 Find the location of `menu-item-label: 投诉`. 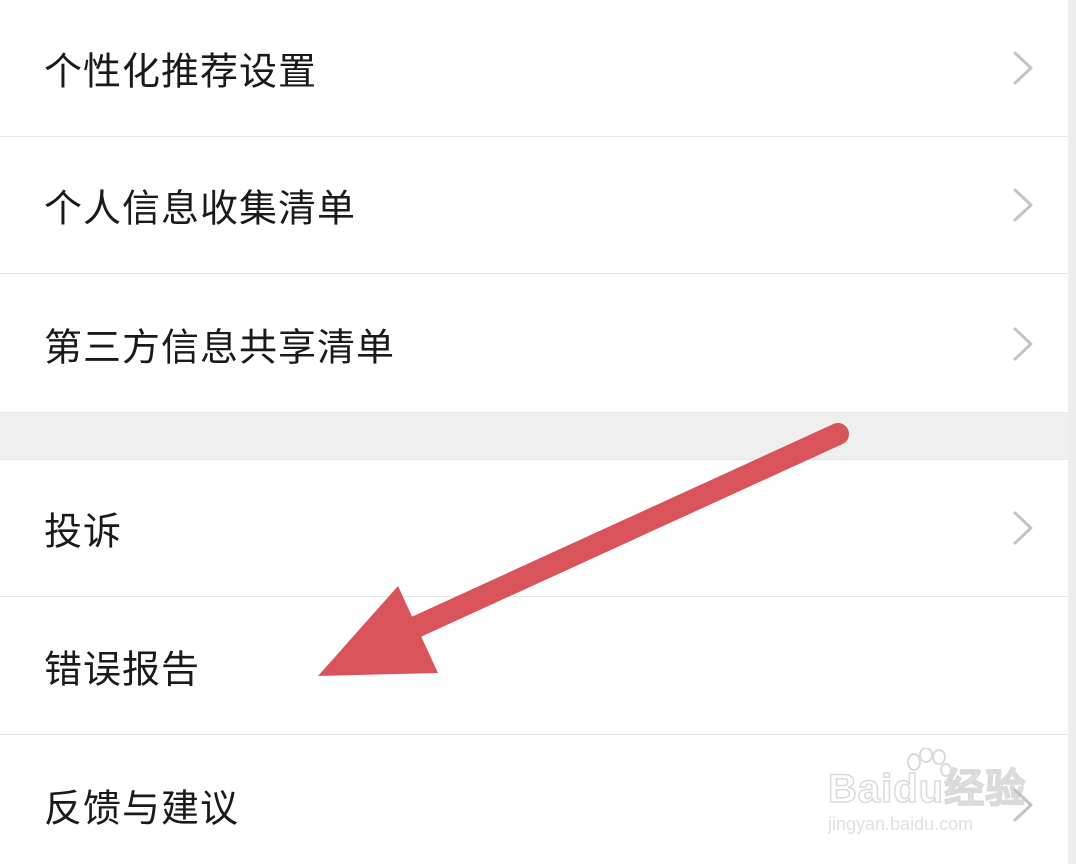

menu-item-label: 投诉 is located at coordinates (83, 531).